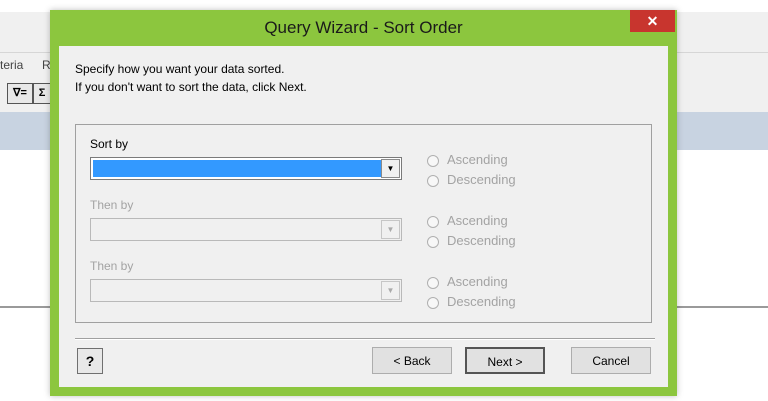 The height and width of the screenshot is (401, 768). What do you see at coordinates (112, 266) in the screenshot?
I see `then-by-label-2: Then by` at bounding box center [112, 266].